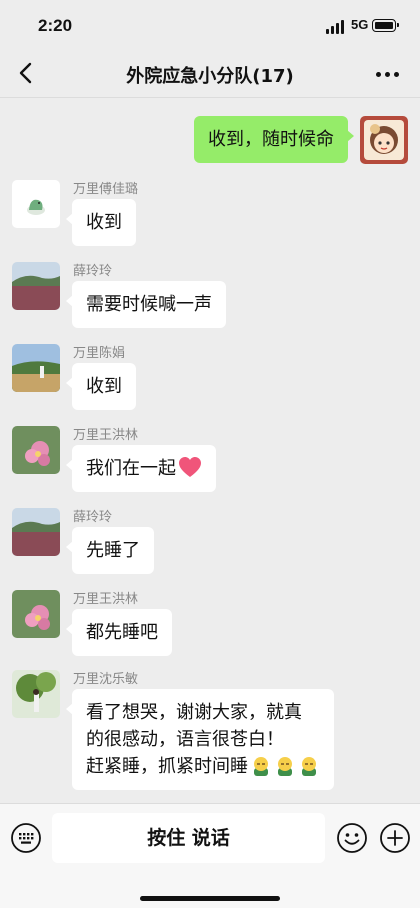  I want to click on status-bar: 2:20 5G, so click(210, 26).